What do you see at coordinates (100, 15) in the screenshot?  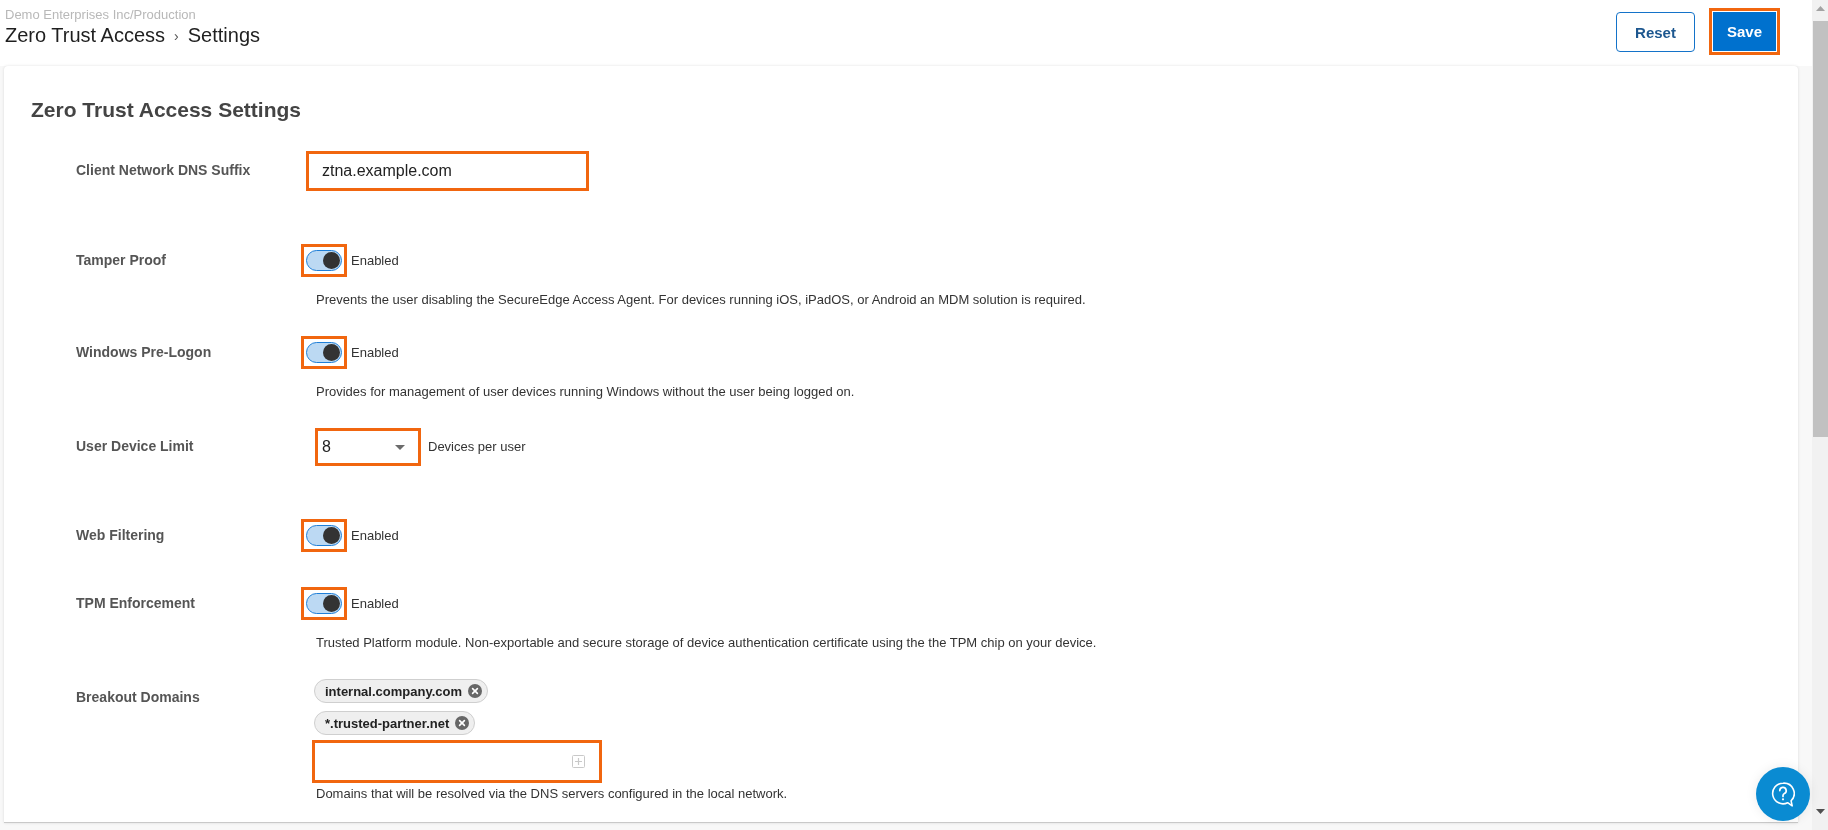 I see `tenant-path: Demo Enterprises Inc/Production` at bounding box center [100, 15].